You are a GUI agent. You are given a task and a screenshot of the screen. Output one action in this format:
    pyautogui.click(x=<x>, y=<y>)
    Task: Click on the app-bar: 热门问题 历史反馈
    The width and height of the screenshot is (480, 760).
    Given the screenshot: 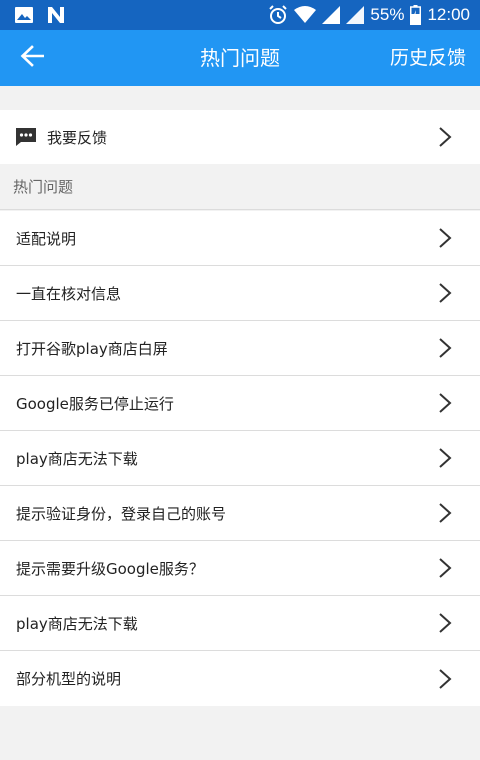 What is the action you would take?
    pyautogui.click(x=240, y=58)
    